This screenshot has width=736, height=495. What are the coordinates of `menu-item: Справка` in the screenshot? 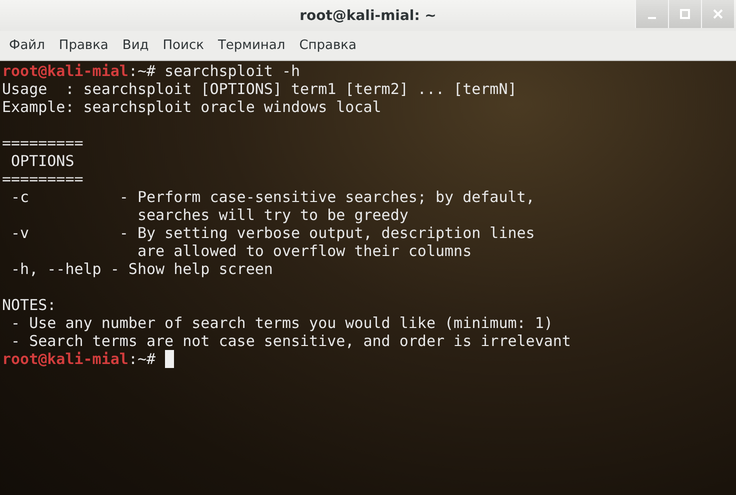 It's located at (328, 45).